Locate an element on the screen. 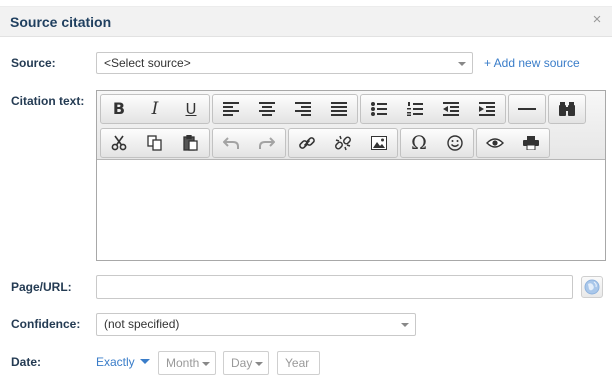 This screenshot has height=384, width=612. align-left-button is located at coordinates (231, 109).